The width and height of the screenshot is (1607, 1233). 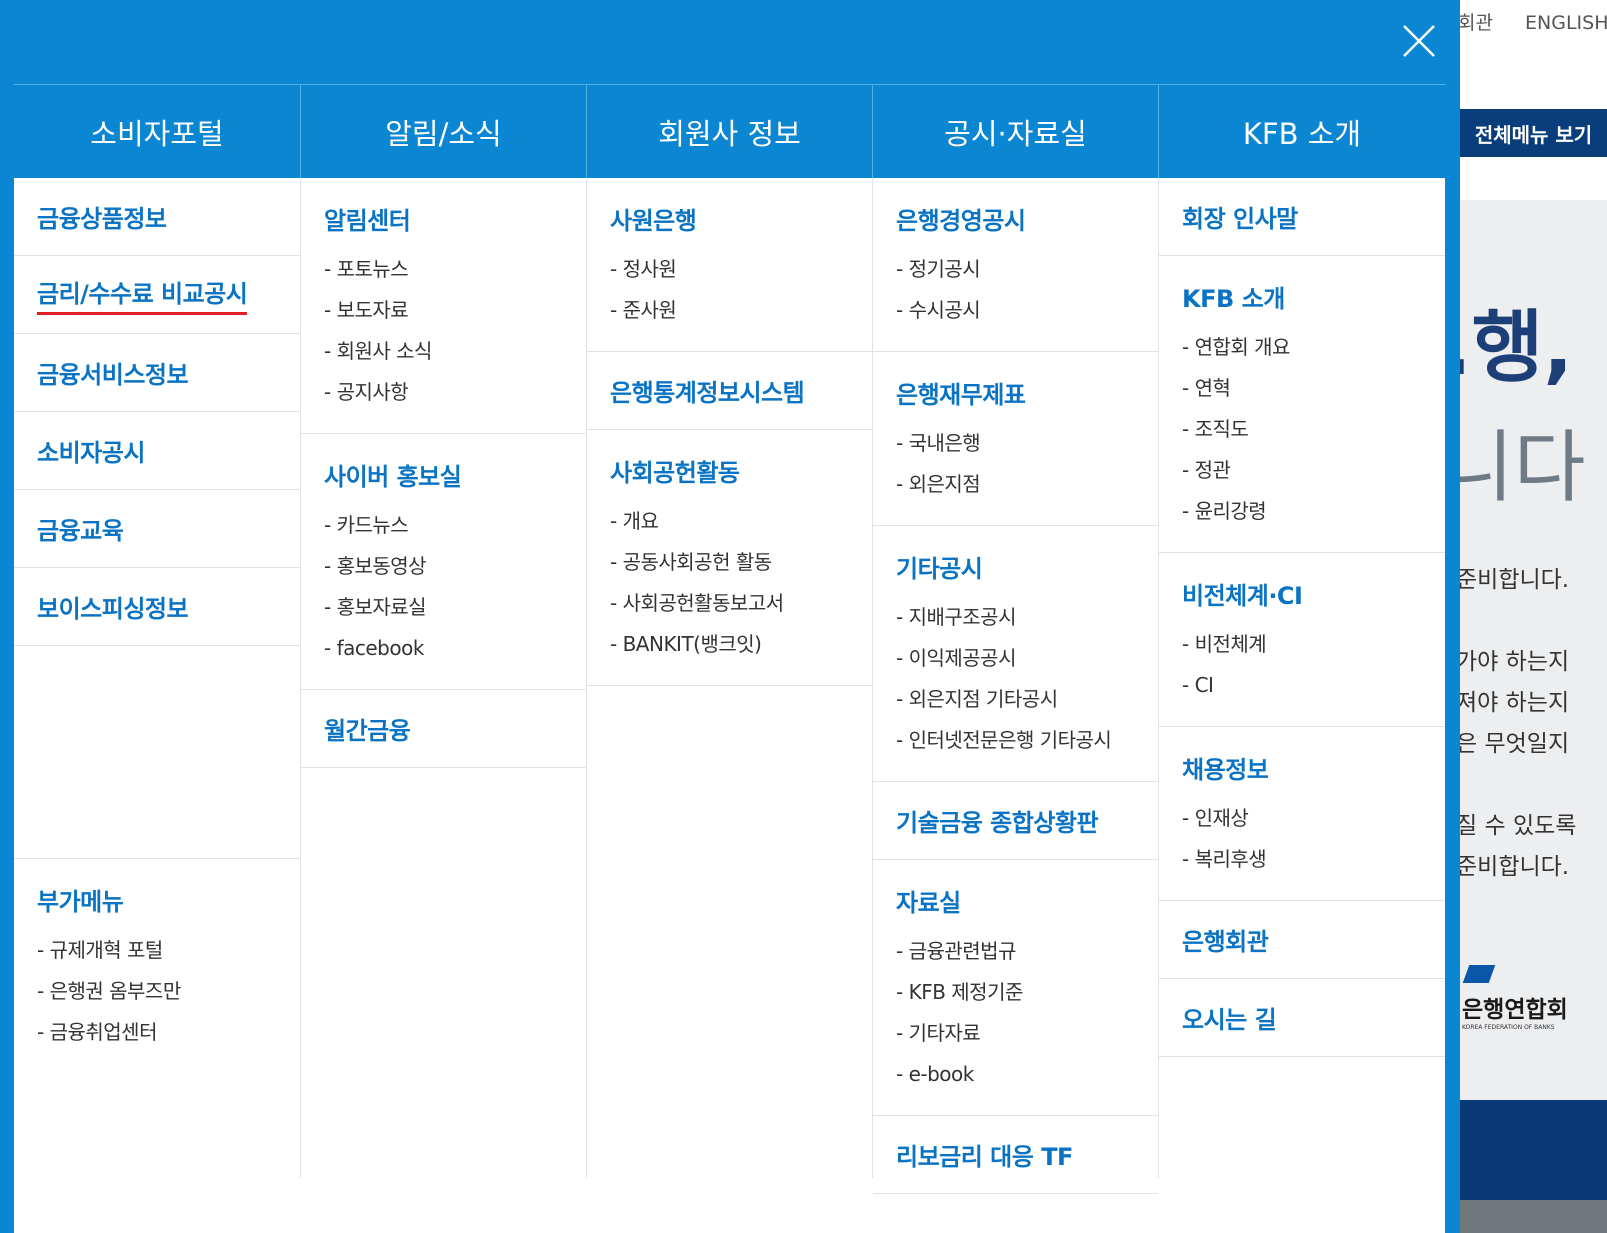 What do you see at coordinates (367, 728) in the screenshot?
I see `menu-group-title: 월간금융` at bounding box center [367, 728].